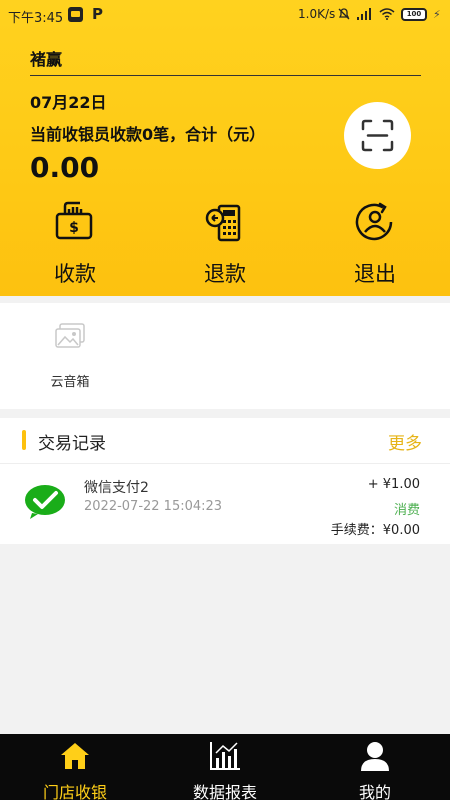 The width and height of the screenshot is (450, 800). Describe the element at coordinates (153, 506) in the screenshot. I see `transaction-time: 2022-07-22 15:04:23` at that location.